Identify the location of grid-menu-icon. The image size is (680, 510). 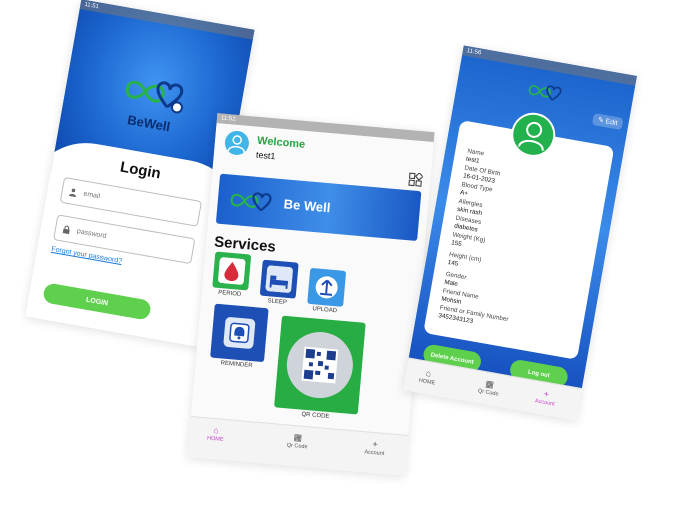
(416, 179).